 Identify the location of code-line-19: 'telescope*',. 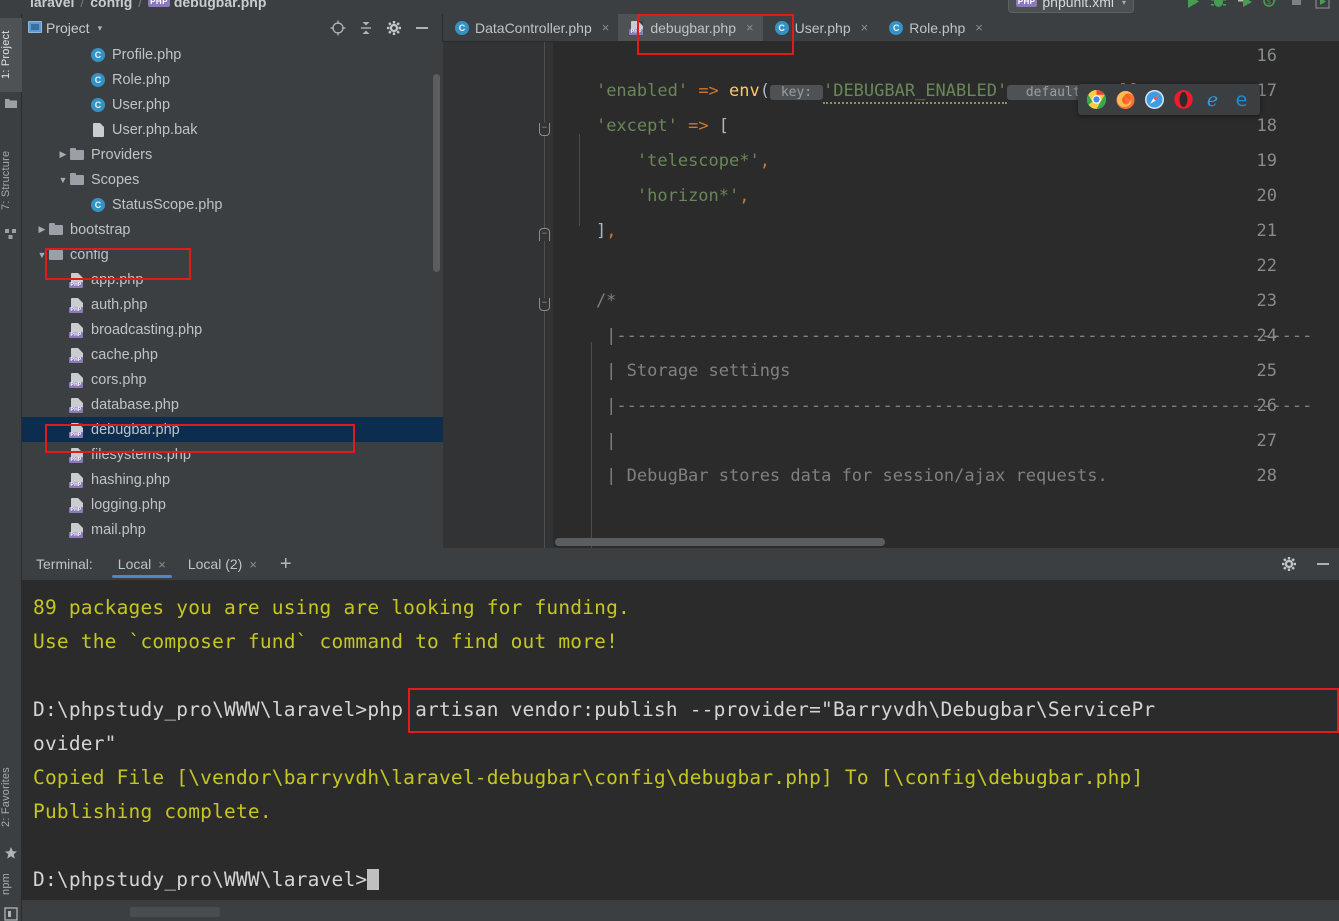
(662, 161).